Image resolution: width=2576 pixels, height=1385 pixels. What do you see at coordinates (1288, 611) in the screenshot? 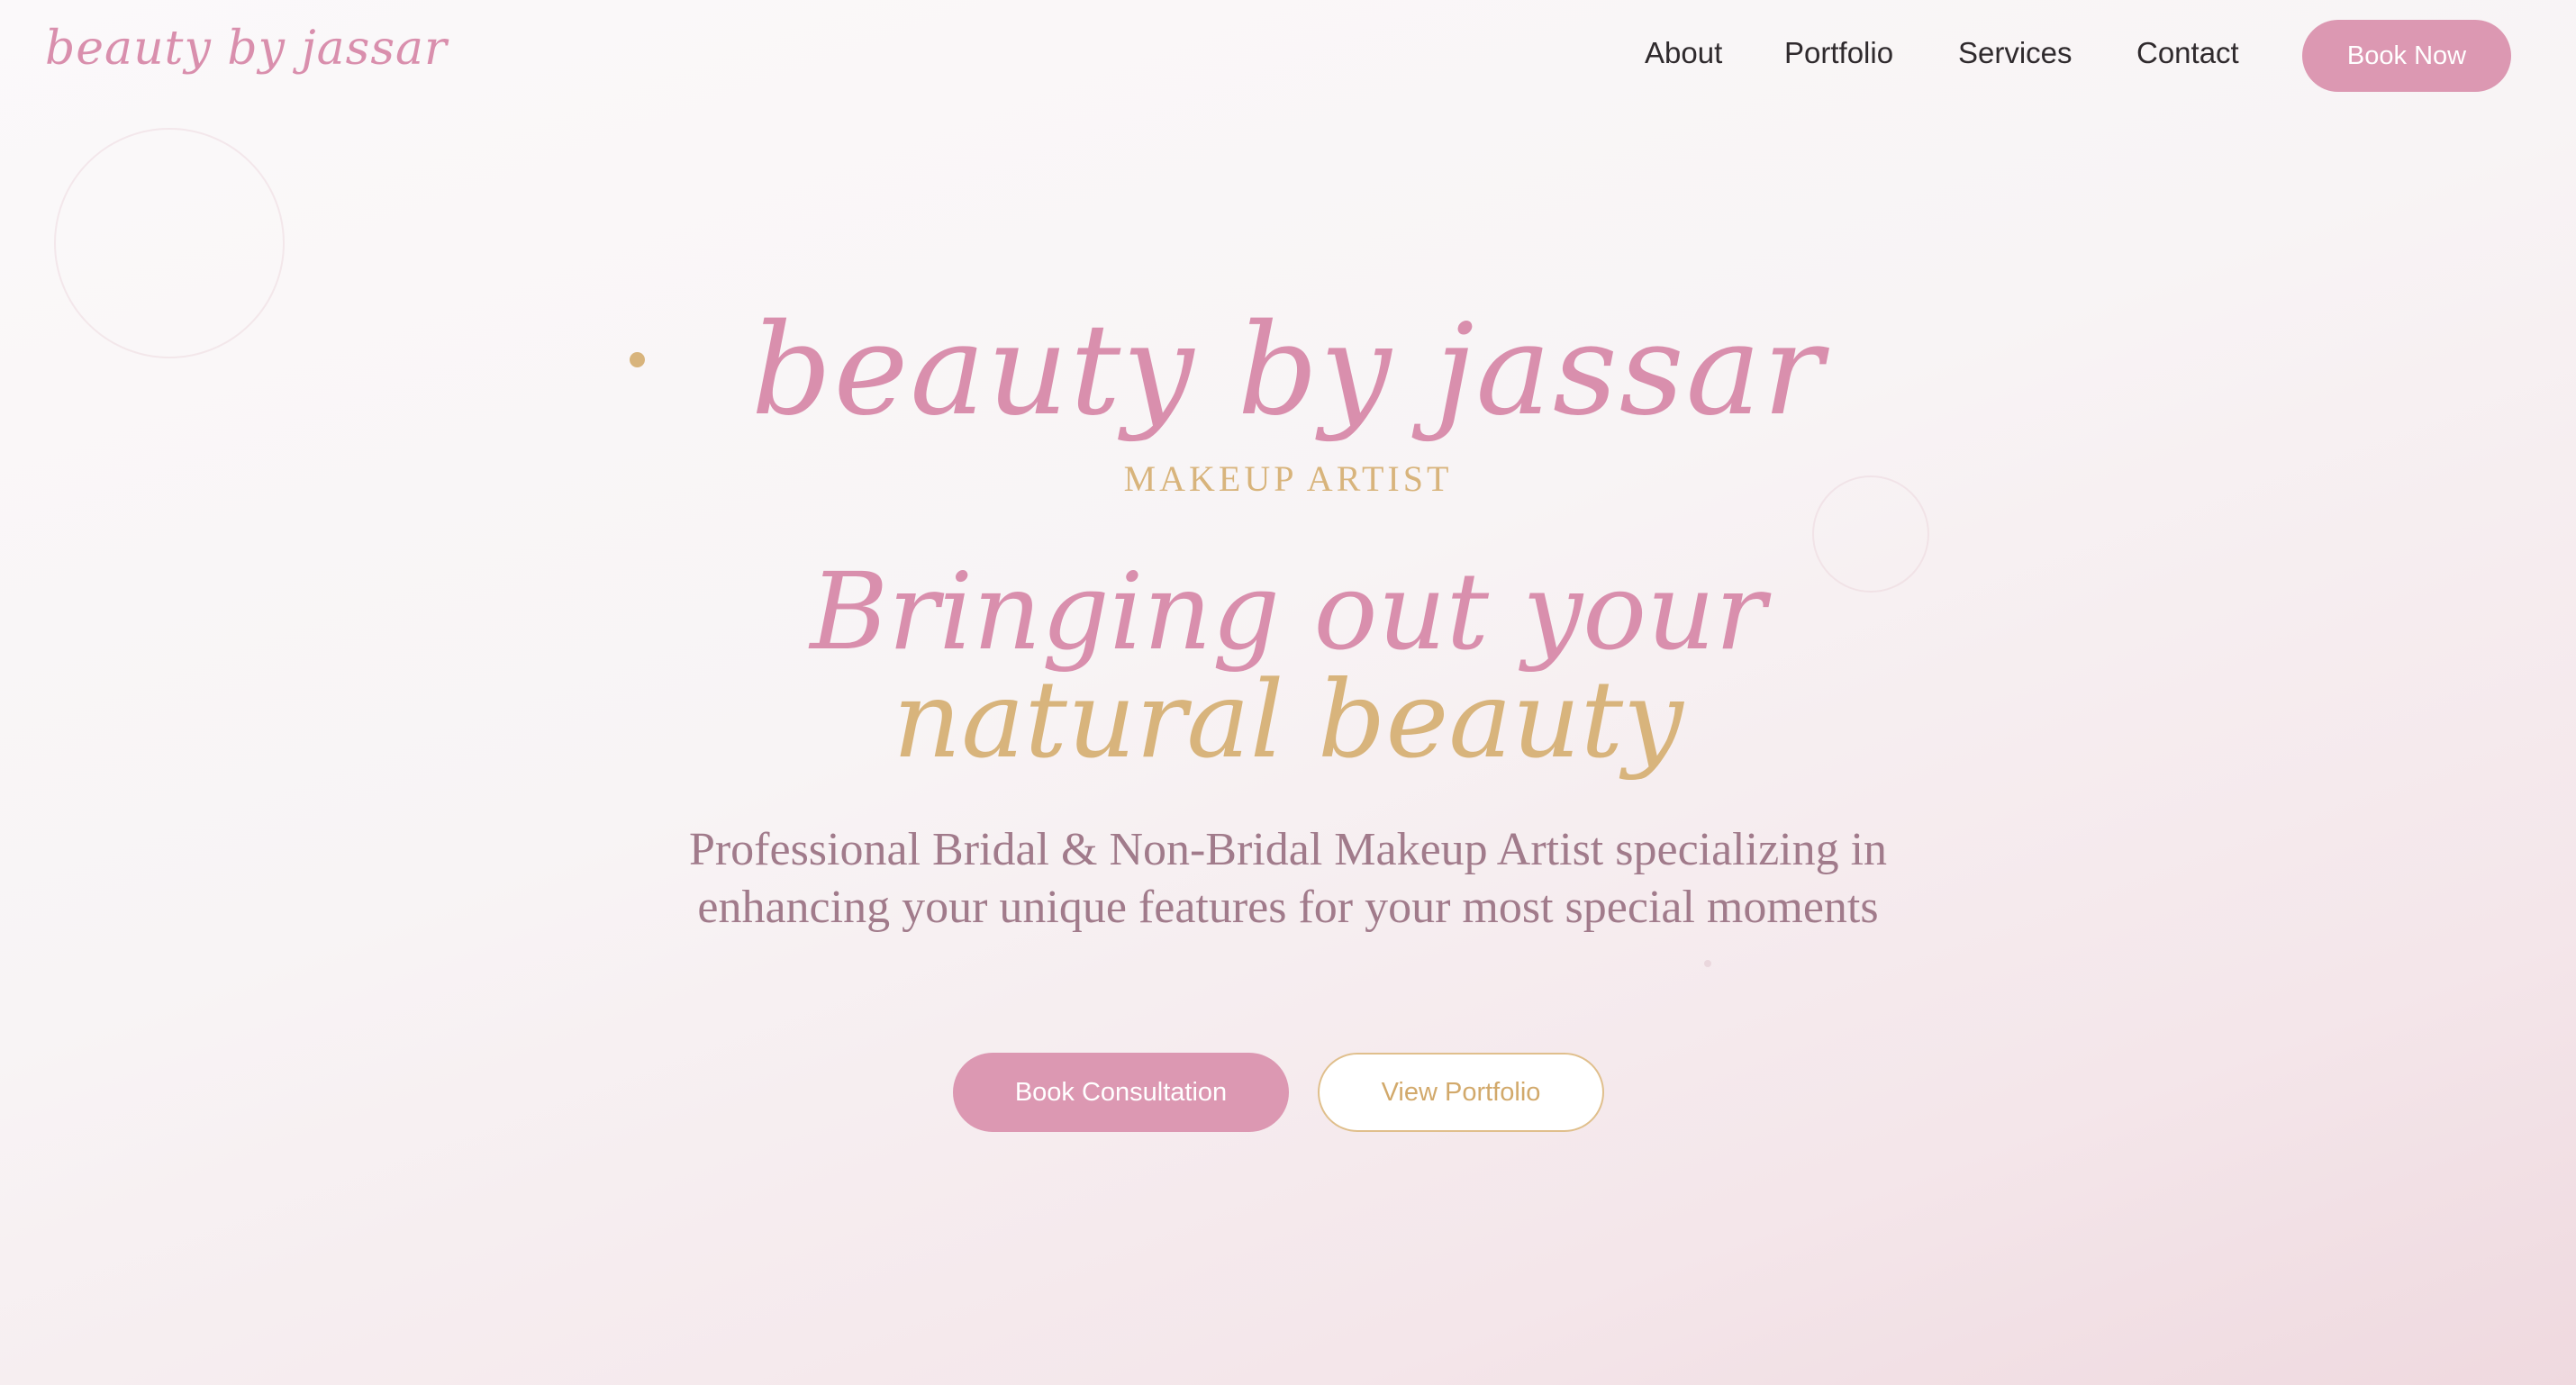
I see `hero-headline-line1: Bringing out your` at bounding box center [1288, 611].